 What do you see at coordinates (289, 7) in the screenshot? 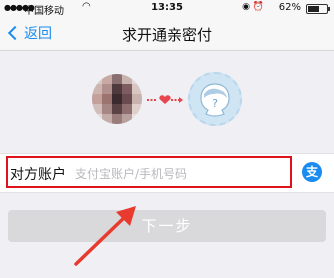
I see `battery-percent: 62%` at bounding box center [289, 7].